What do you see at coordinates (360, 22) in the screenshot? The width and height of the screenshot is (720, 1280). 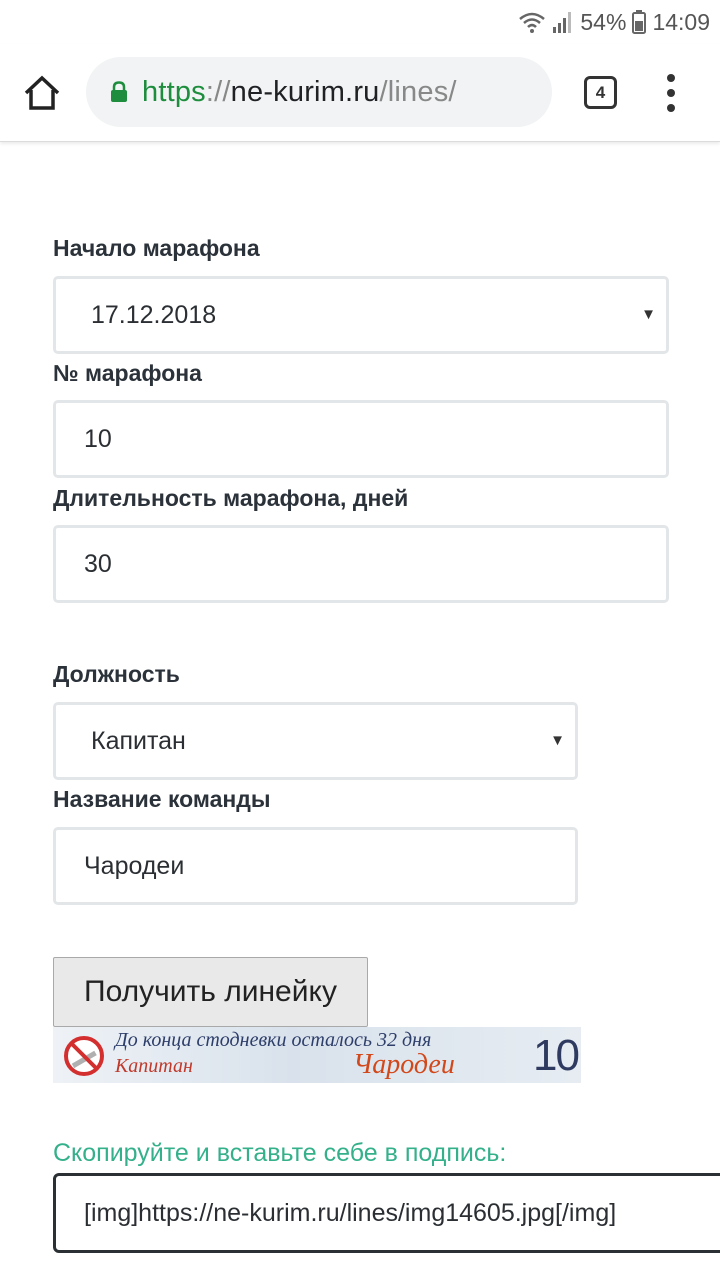 I see `status-bar: 54% 14:09` at bounding box center [360, 22].